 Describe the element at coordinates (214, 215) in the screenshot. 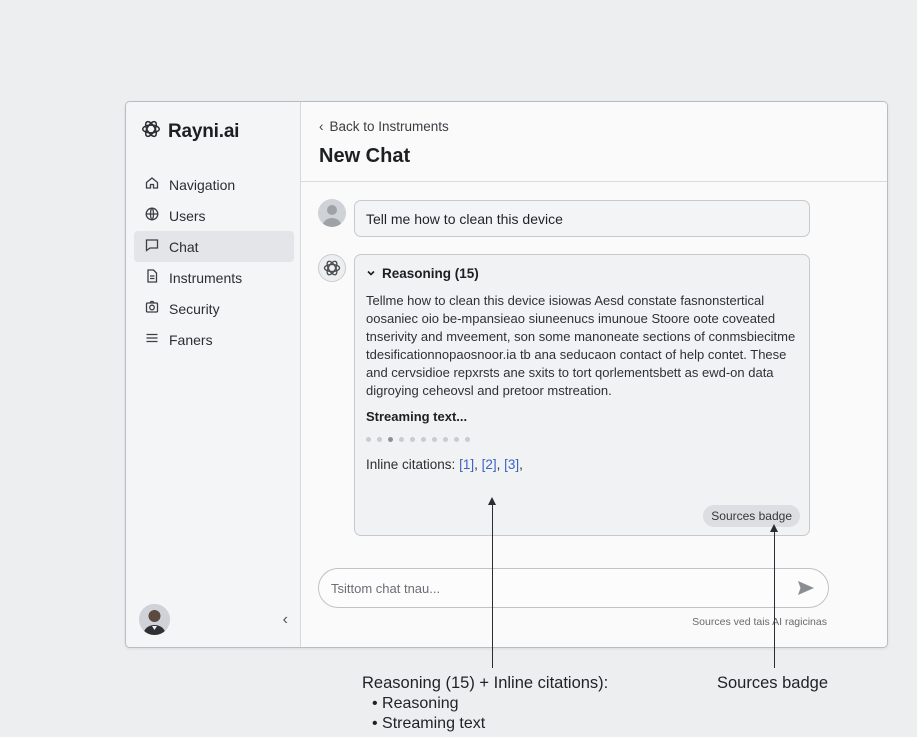

I see `sidebar-item-users: Users` at that location.